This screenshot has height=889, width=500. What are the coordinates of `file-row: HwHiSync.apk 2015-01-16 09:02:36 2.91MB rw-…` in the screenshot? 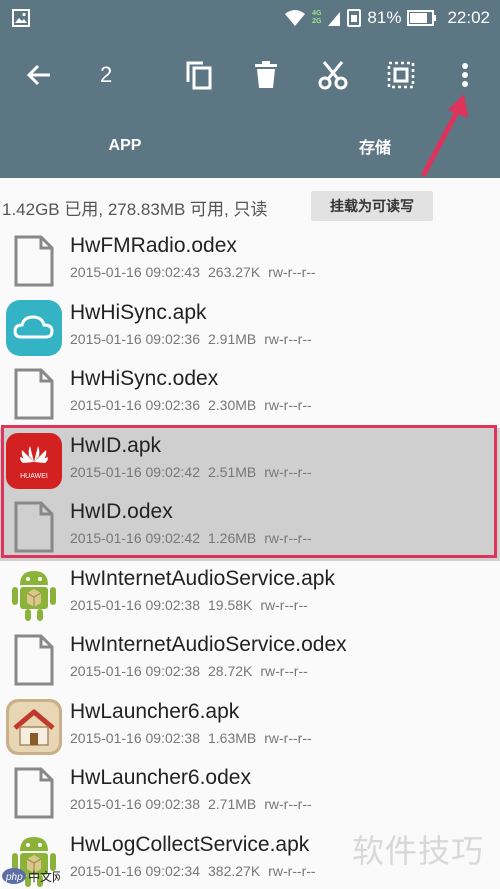 It's located at (250, 328).